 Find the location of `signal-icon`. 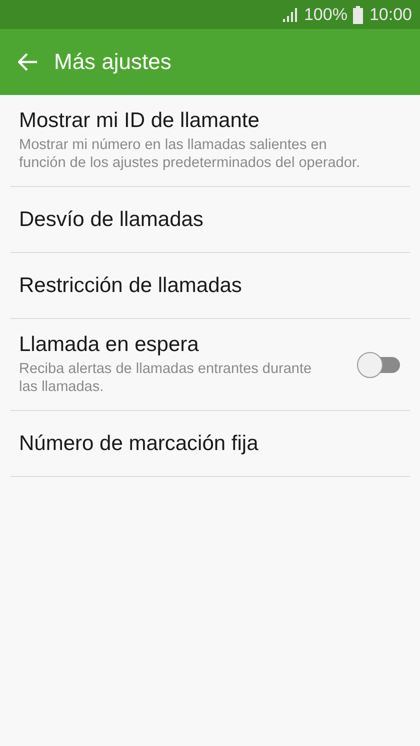

signal-icon is located at coordinates (290, 15).